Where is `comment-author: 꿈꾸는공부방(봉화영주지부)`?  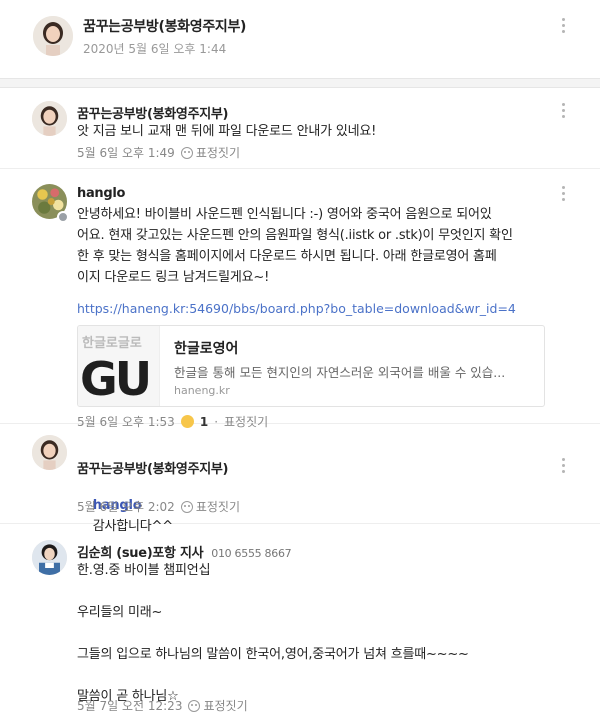 comment-author: 꿈꾸는공부방(봉화영주지부) is located at coordinates (153, 112).